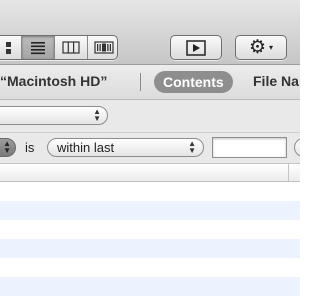  I want to click on kind-popup: ▲ ▼, so click(54, 115).